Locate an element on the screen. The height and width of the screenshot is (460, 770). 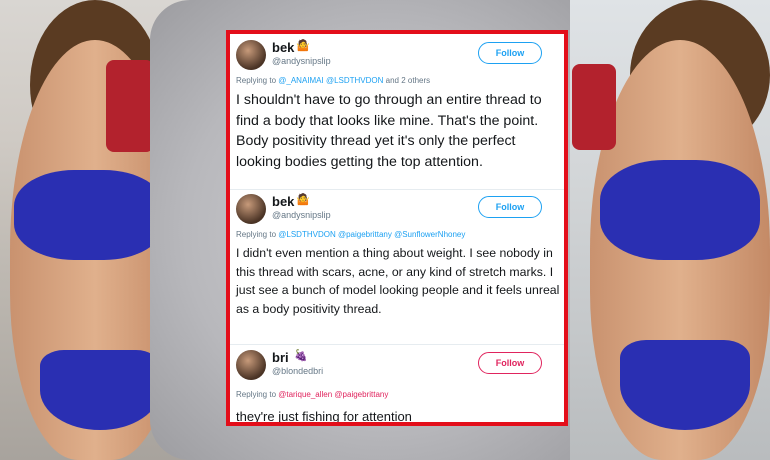
mention-links: @tarique_allen @paigebrittany is located at coordinates (333, 394).